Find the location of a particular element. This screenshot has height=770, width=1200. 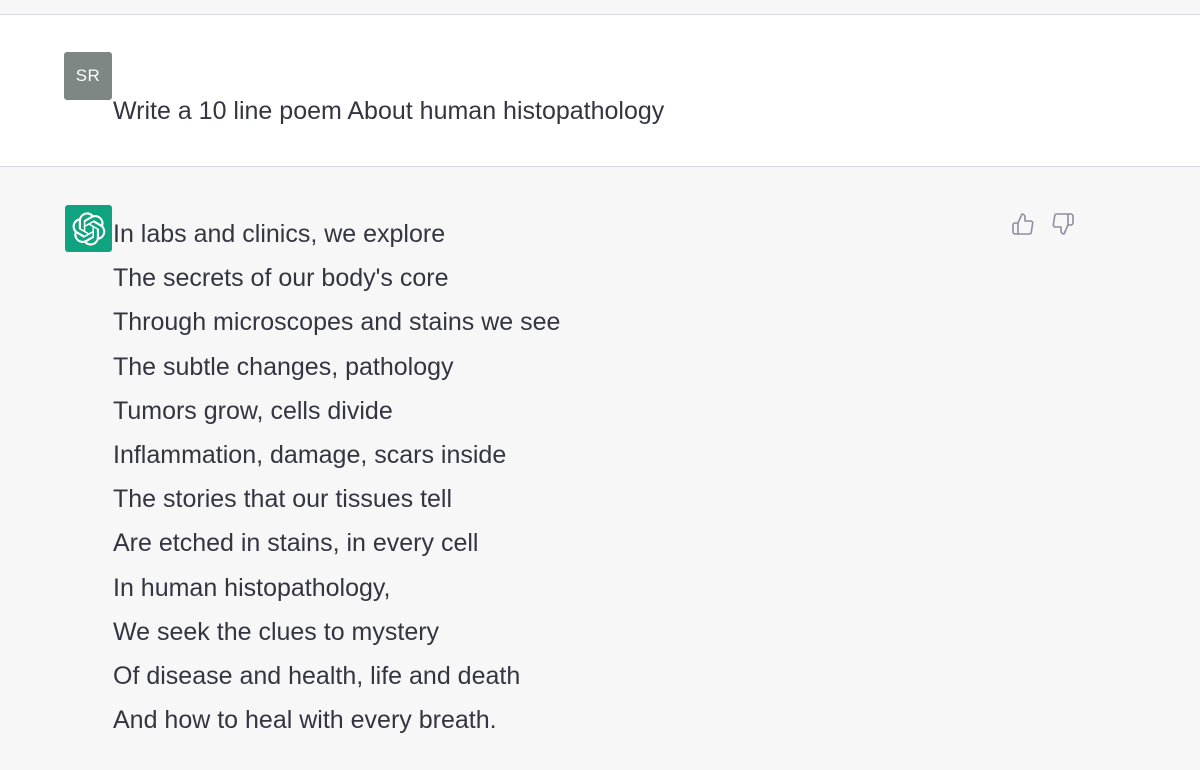

openai-logo-icon is located at coordinates (88, 228).